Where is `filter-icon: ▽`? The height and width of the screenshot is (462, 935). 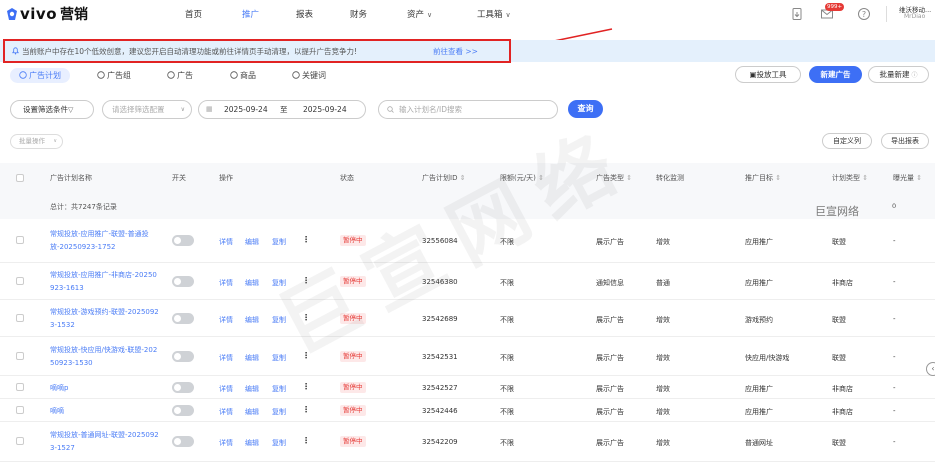
filter-icon: ▽ is located at coordinates (71, 110).